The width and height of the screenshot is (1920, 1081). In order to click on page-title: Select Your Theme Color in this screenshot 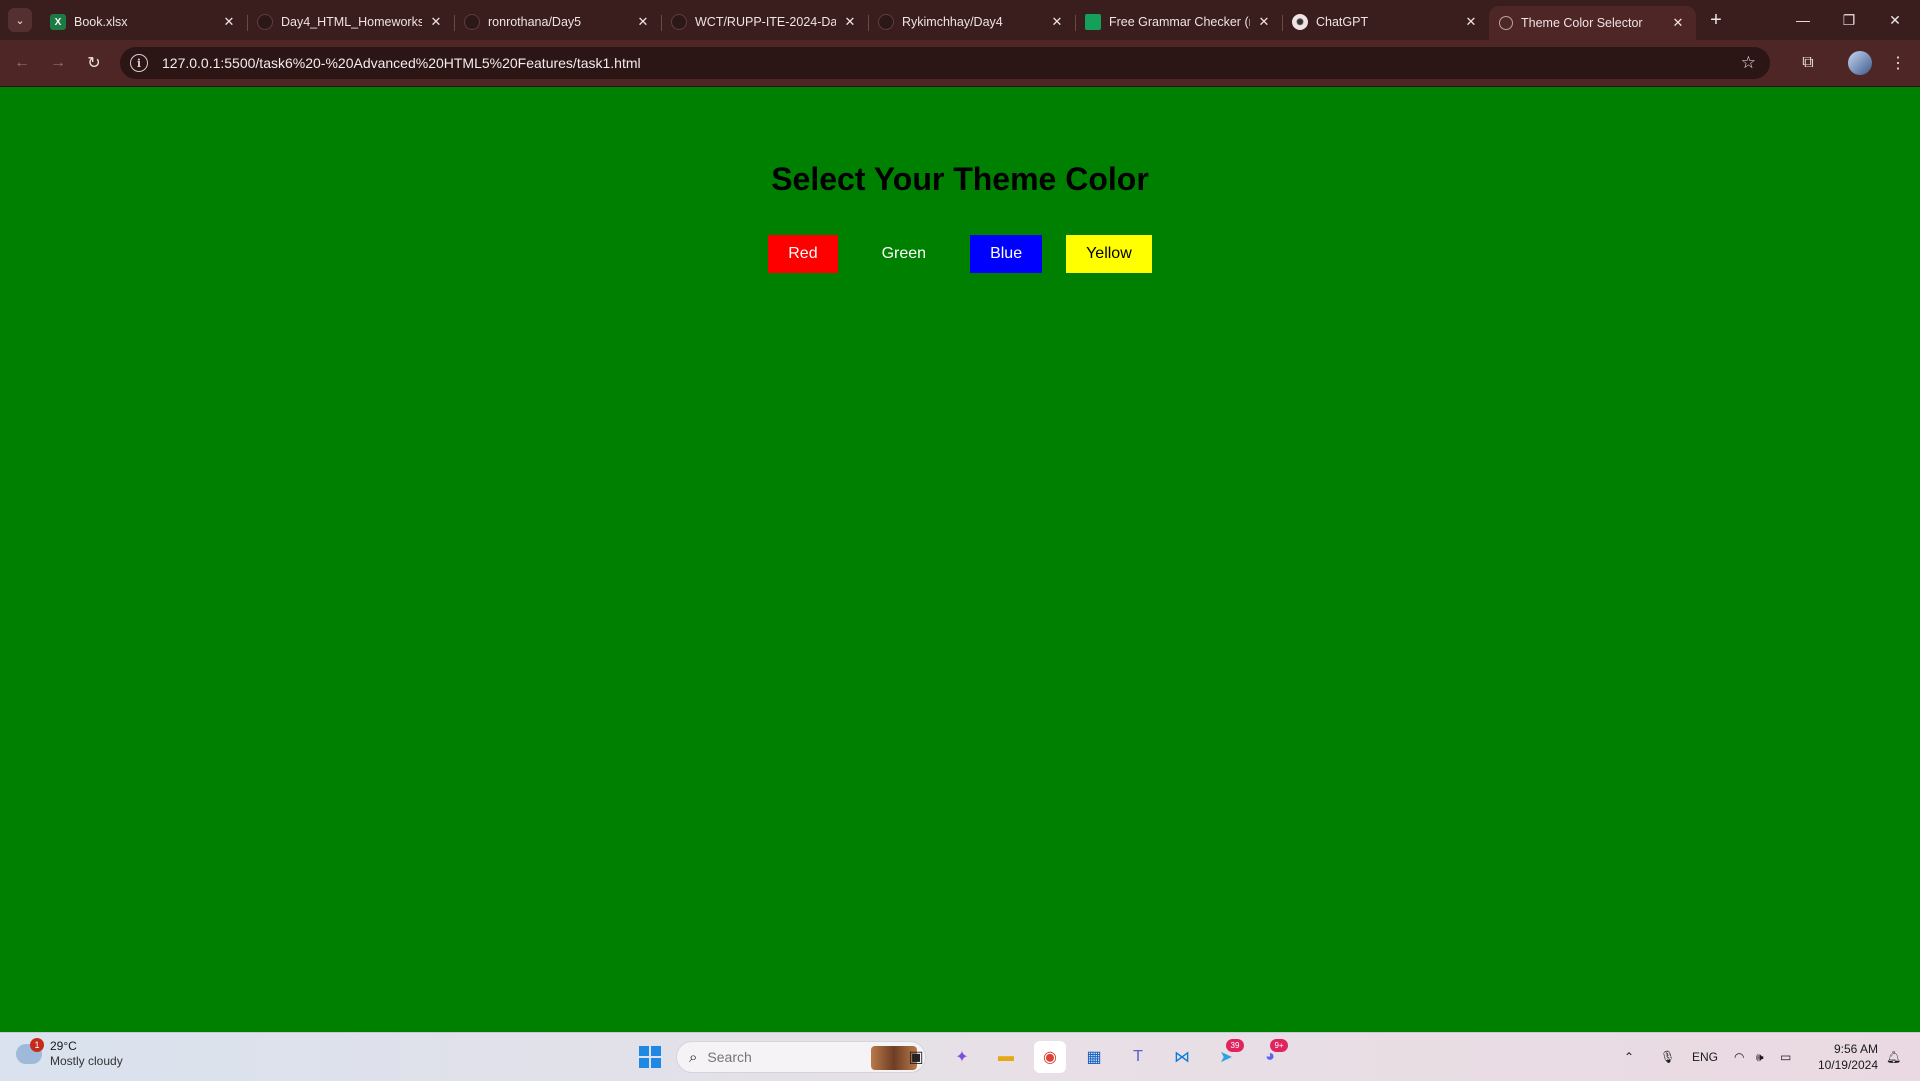, I will do `click(960, 179)`.